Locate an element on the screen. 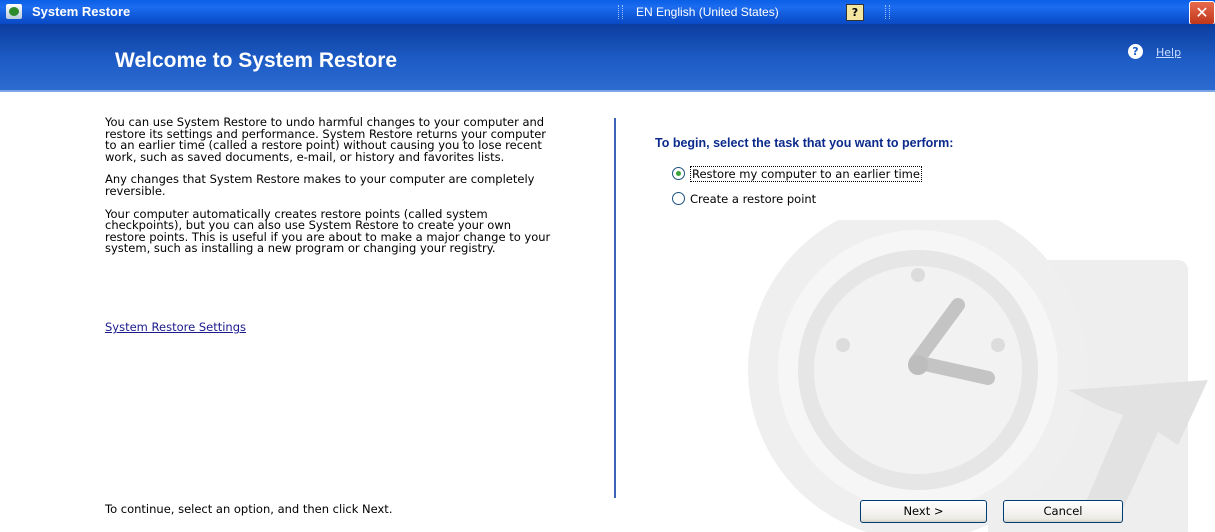 Image resolution: width=1215 pixels, height=532 pixels. header-banner: Welcome to System Restore ? Help is located at coordinates (607, 58).